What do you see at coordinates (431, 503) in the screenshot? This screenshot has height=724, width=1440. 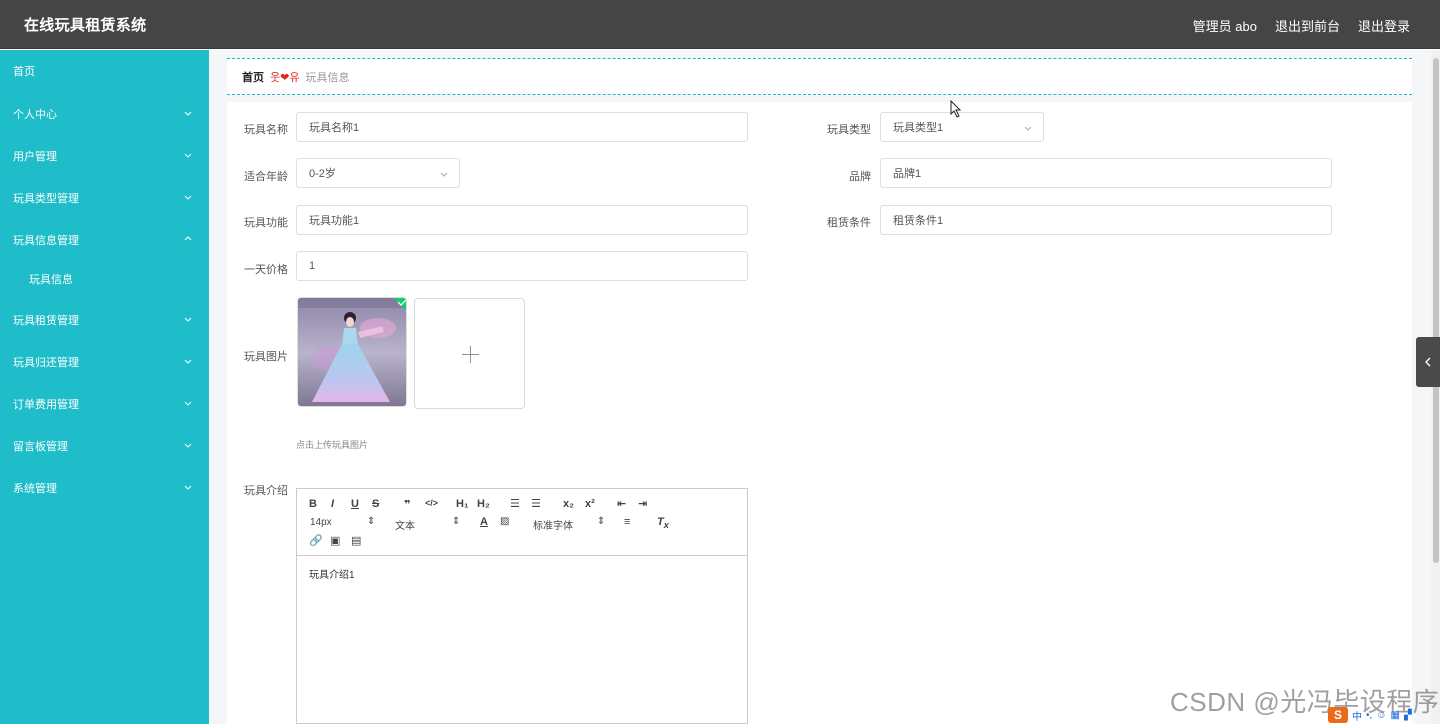 I see `code-block-icon: </>` at bounding box center [431, 503].